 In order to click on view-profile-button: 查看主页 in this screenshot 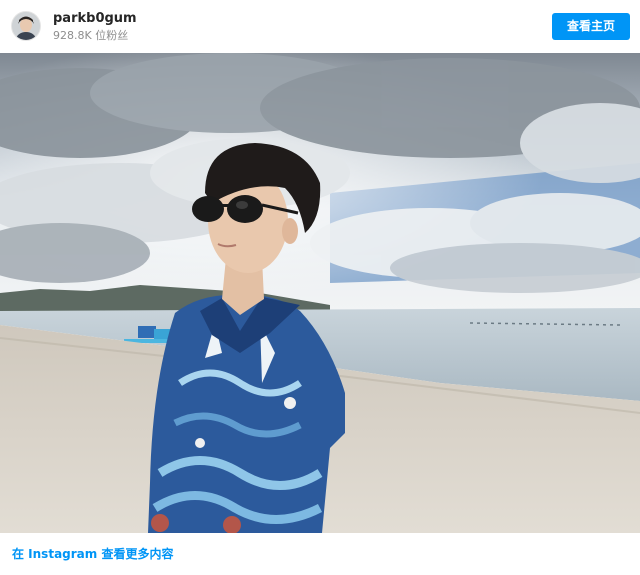, I will do `click(591, 26)`.